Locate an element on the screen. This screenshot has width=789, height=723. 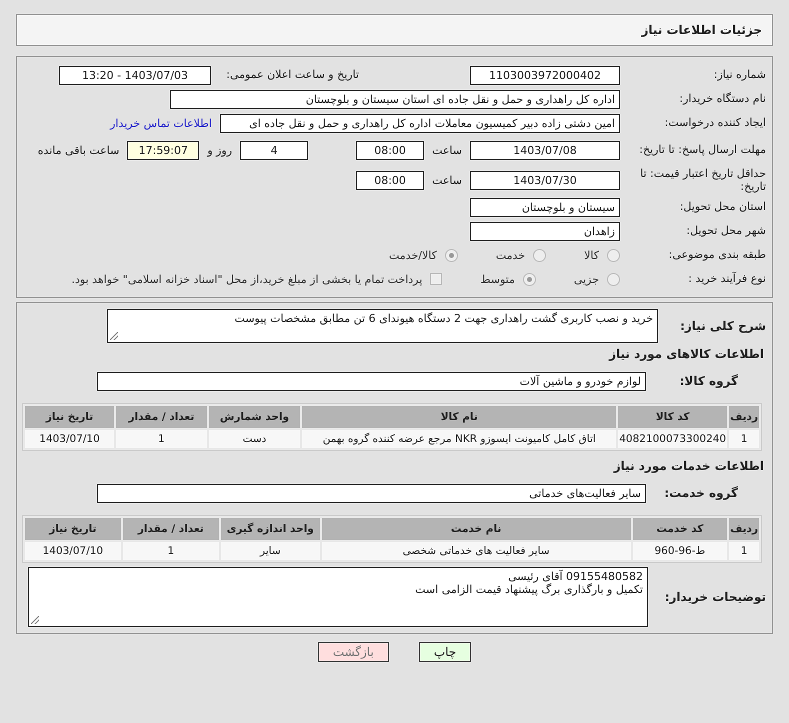
buyer-contact-link: اطلاعات تماس خریدار is located at coordinates (161, 123).